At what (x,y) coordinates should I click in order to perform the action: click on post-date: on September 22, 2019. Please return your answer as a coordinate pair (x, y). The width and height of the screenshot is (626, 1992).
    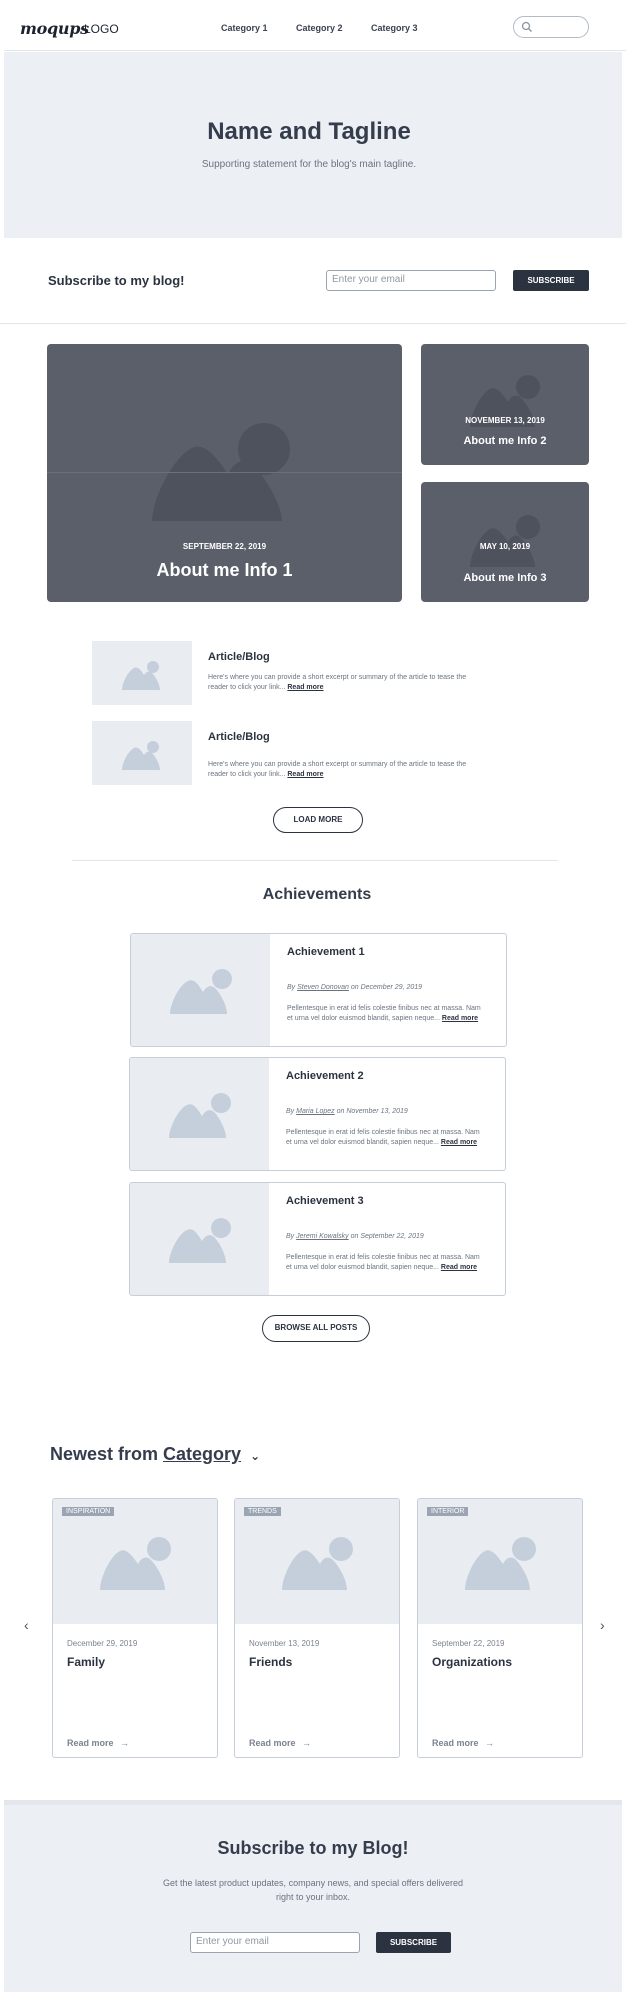
    Looking at the image, I should click on (387, 1236).